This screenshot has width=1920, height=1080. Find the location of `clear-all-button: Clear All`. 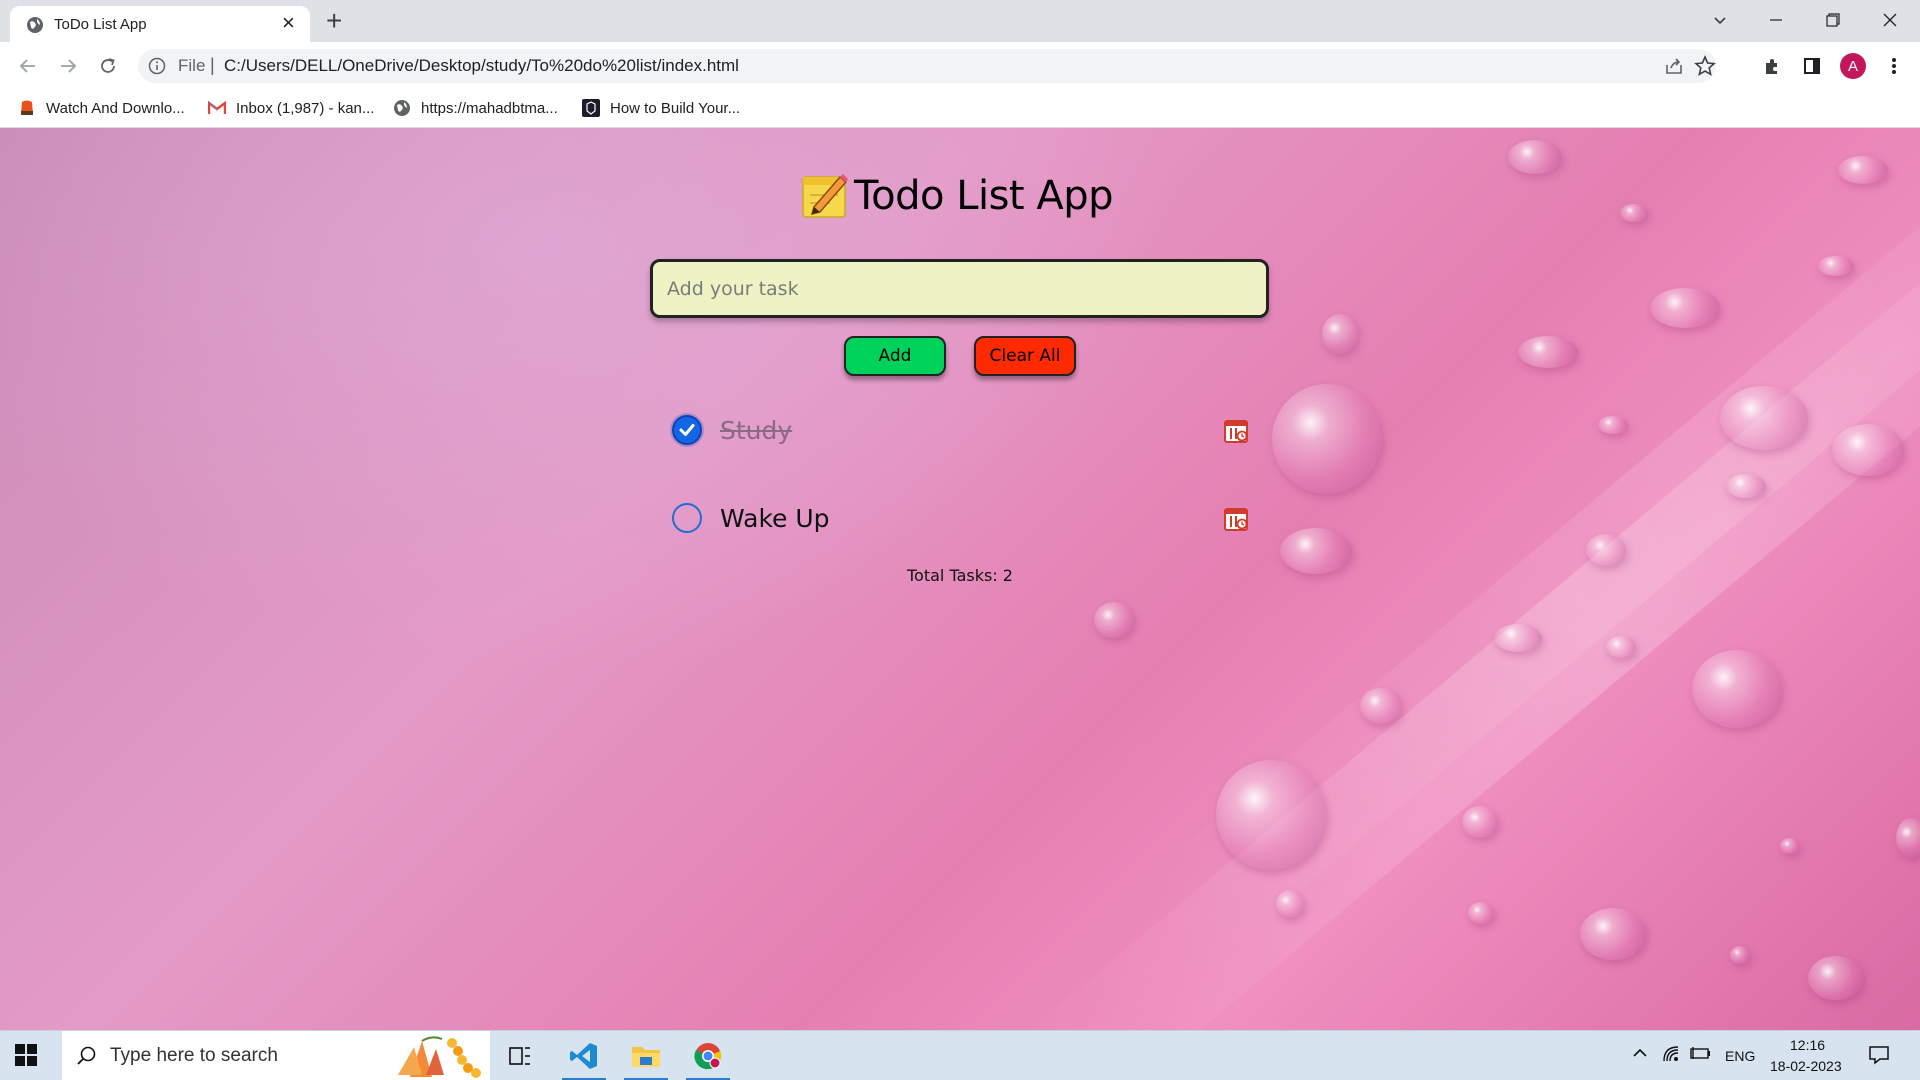

clear-all-button: Clear All is located at coordinates (1025, 356).